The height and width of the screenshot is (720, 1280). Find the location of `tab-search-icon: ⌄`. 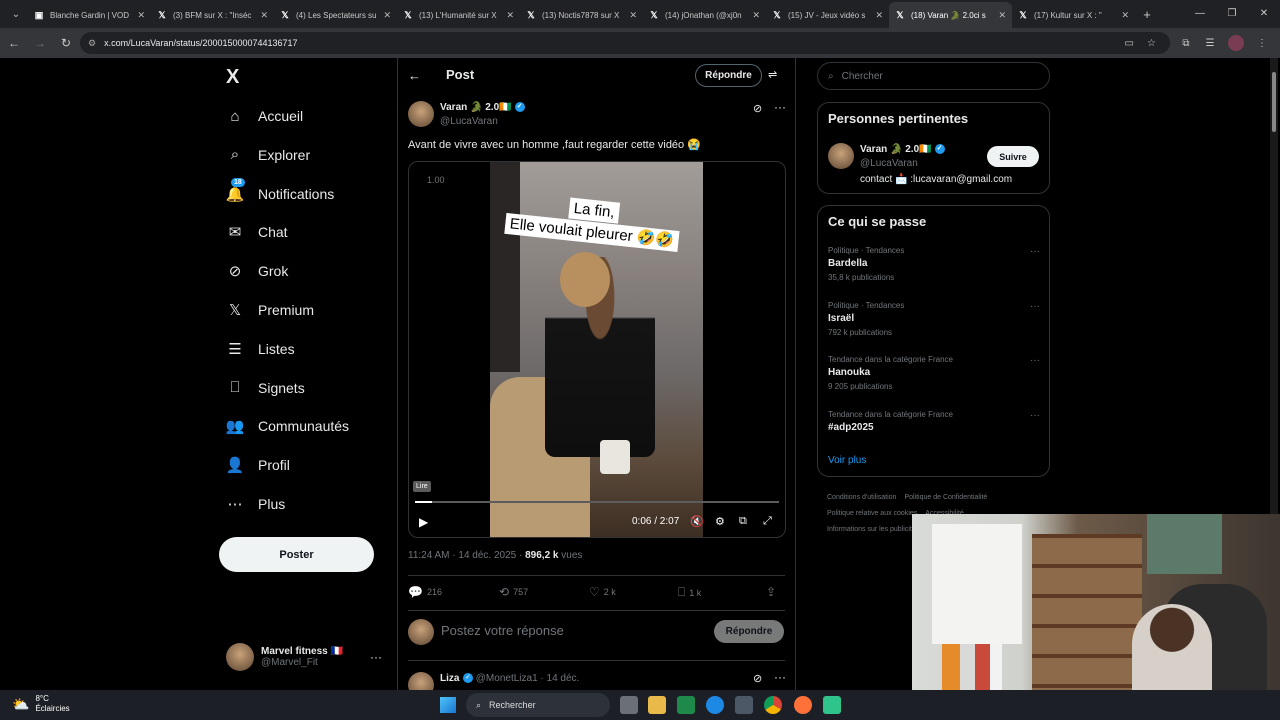

tab-search-icon: ⌄ is located at coordinates (16, 14).